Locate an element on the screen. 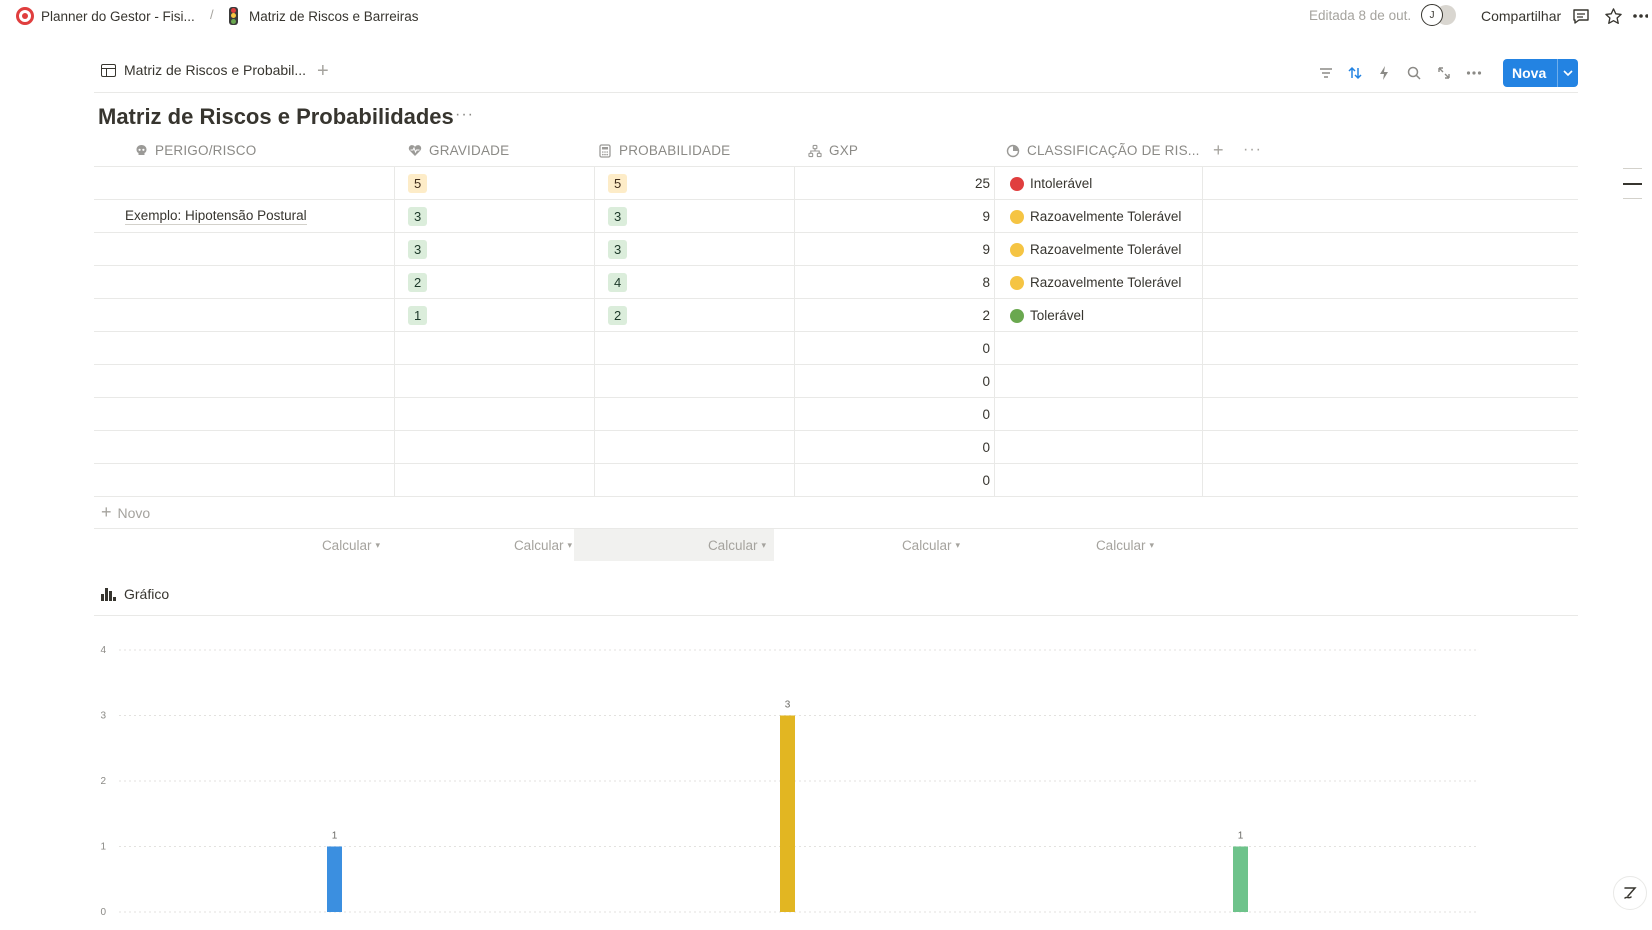  calculate-classificacao: Calcular ▾ is located at coordinates (1062, 545).